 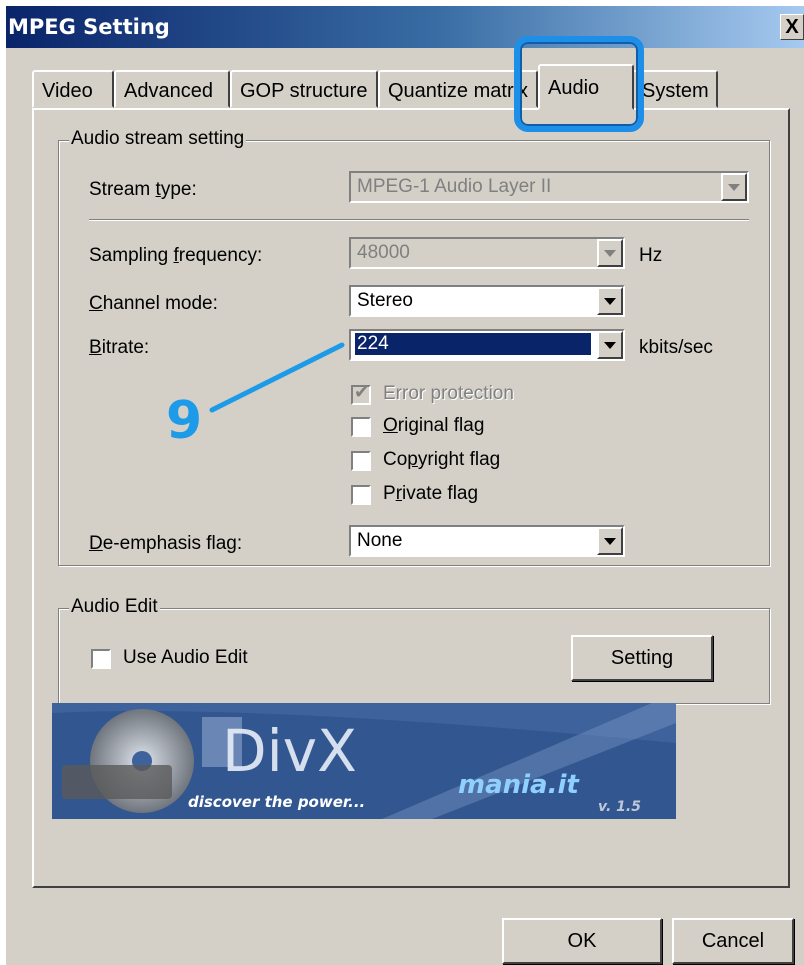 What do you see at coordinates (582, 941) in the screenshot?
I see `ok-button: OK` at bounding box center [582, 941].